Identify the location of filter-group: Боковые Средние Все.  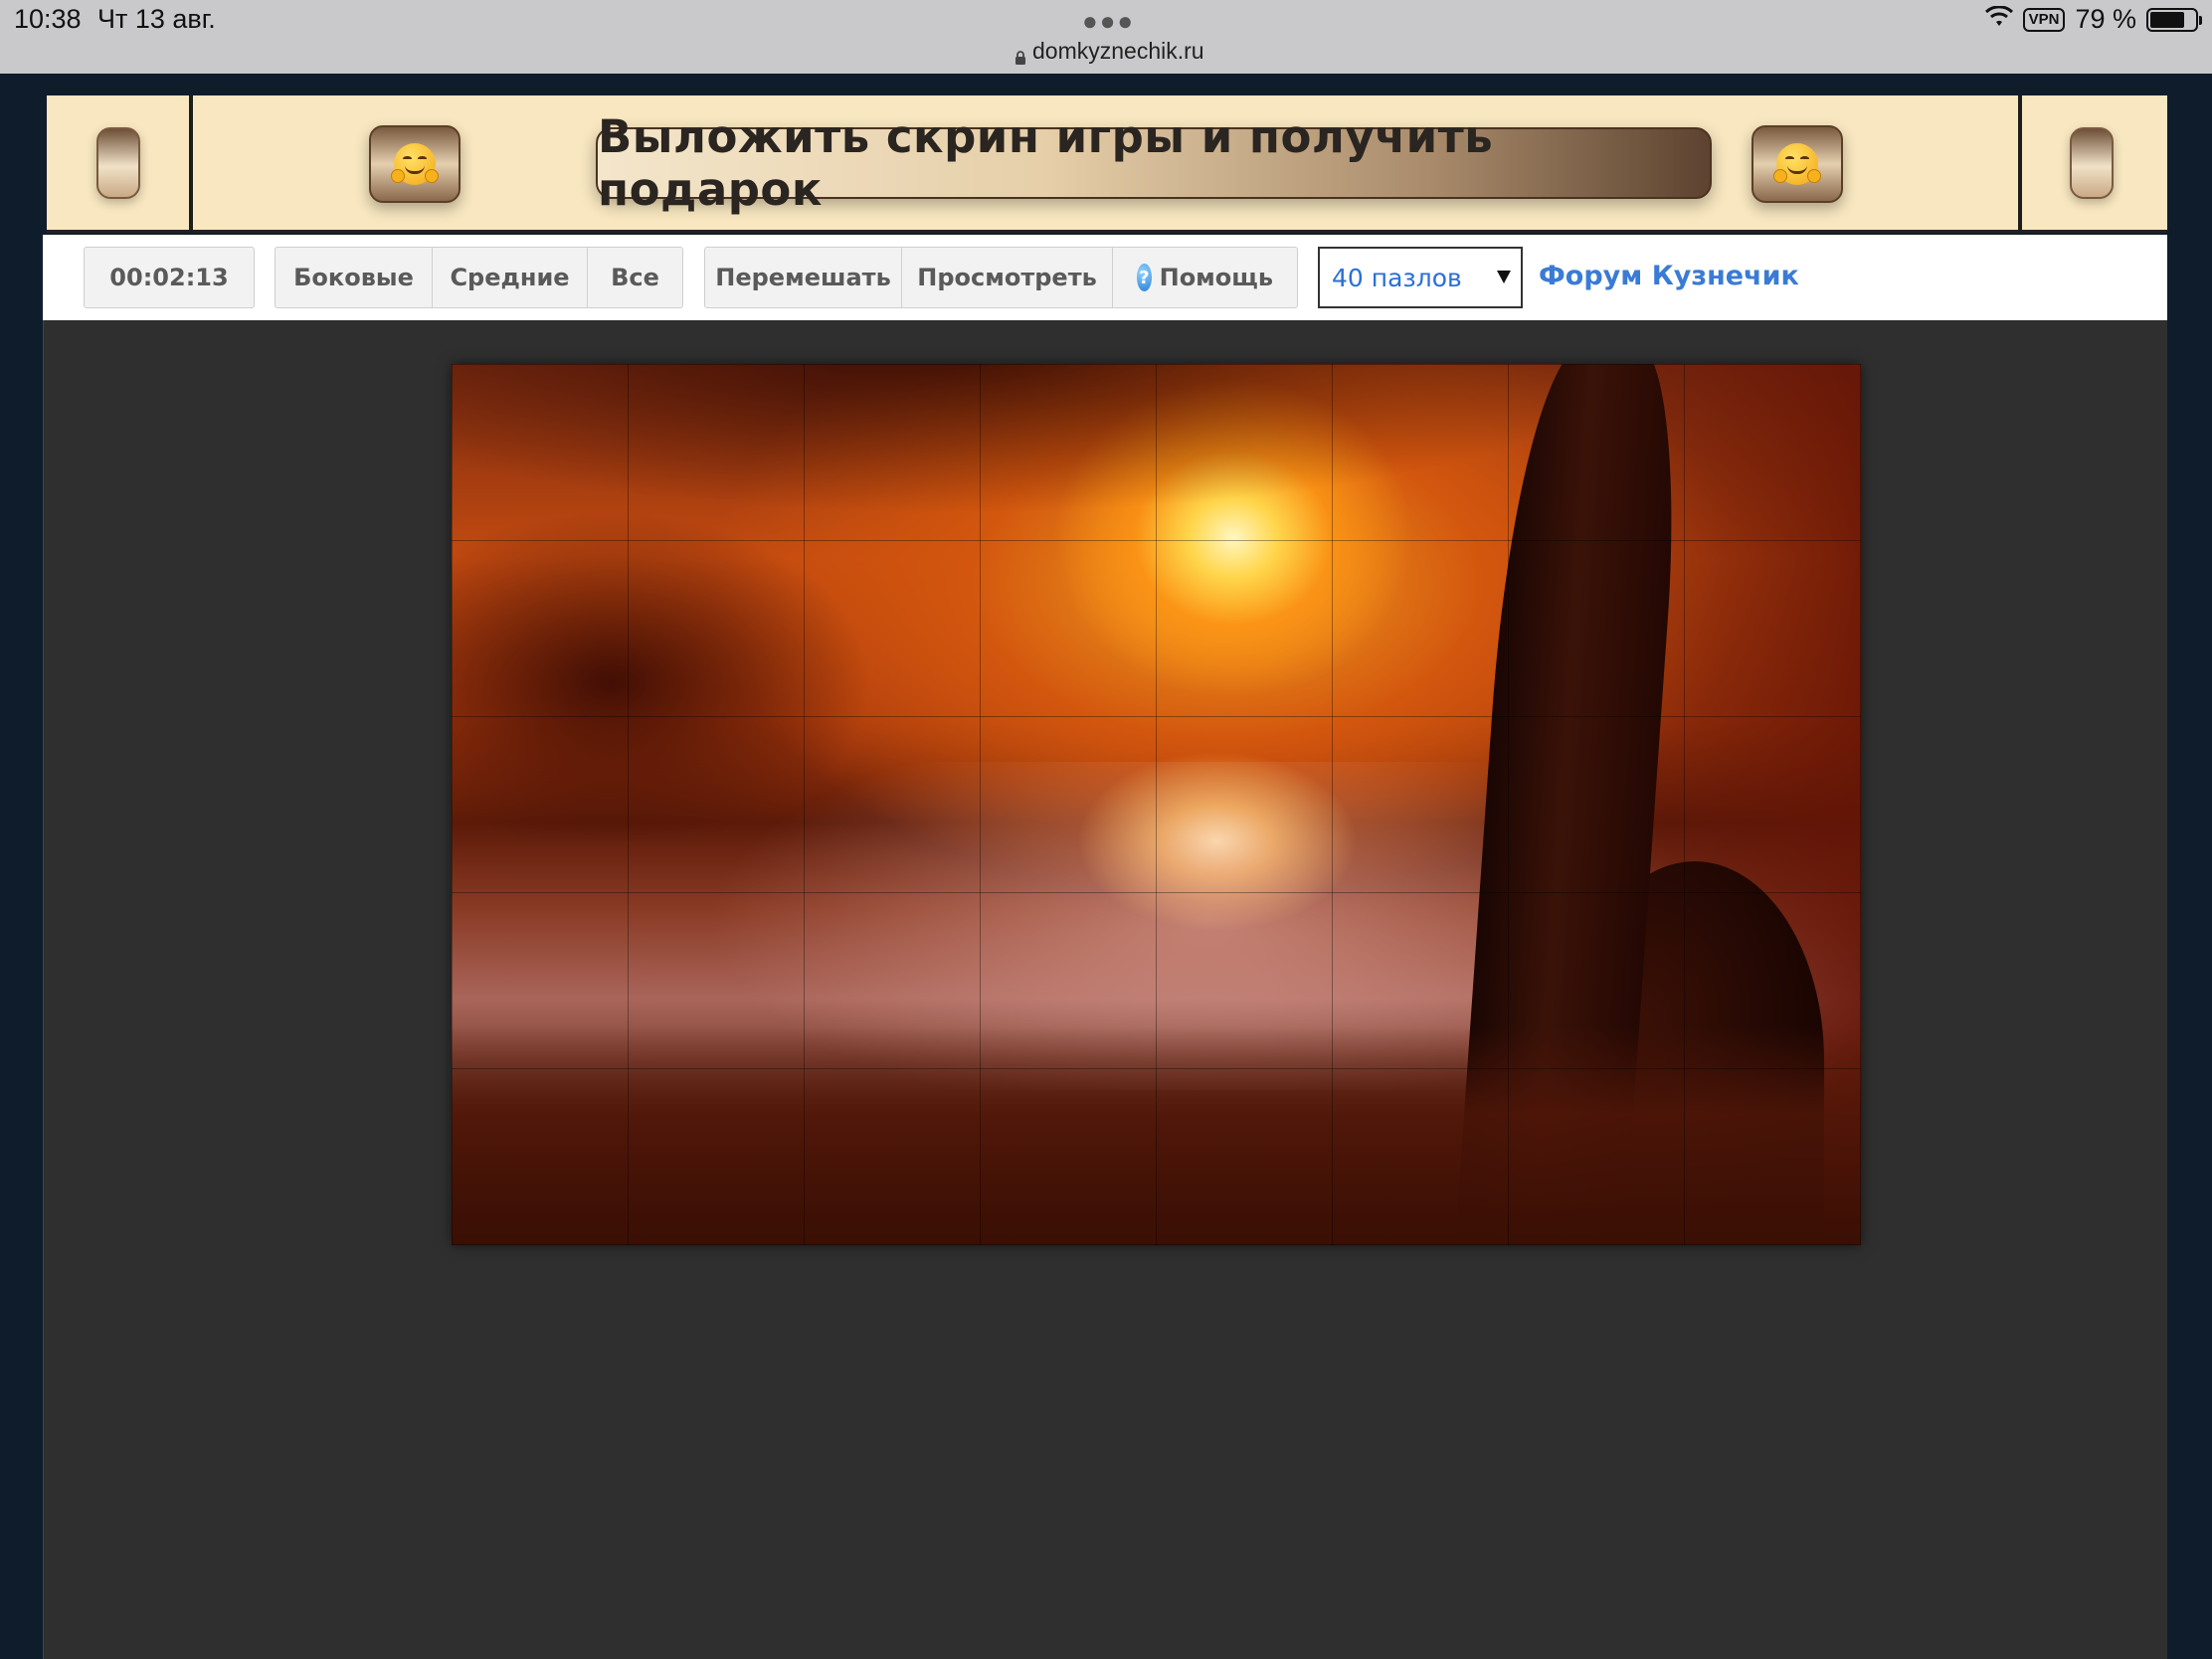
(479, 277).